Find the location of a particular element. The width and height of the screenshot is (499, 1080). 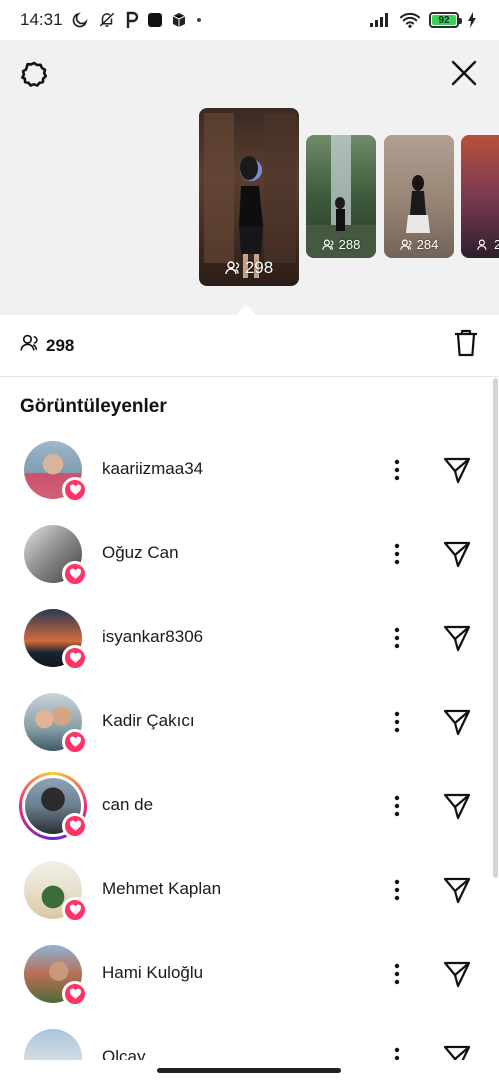

muted-icon is located at coordinates (107, 20).